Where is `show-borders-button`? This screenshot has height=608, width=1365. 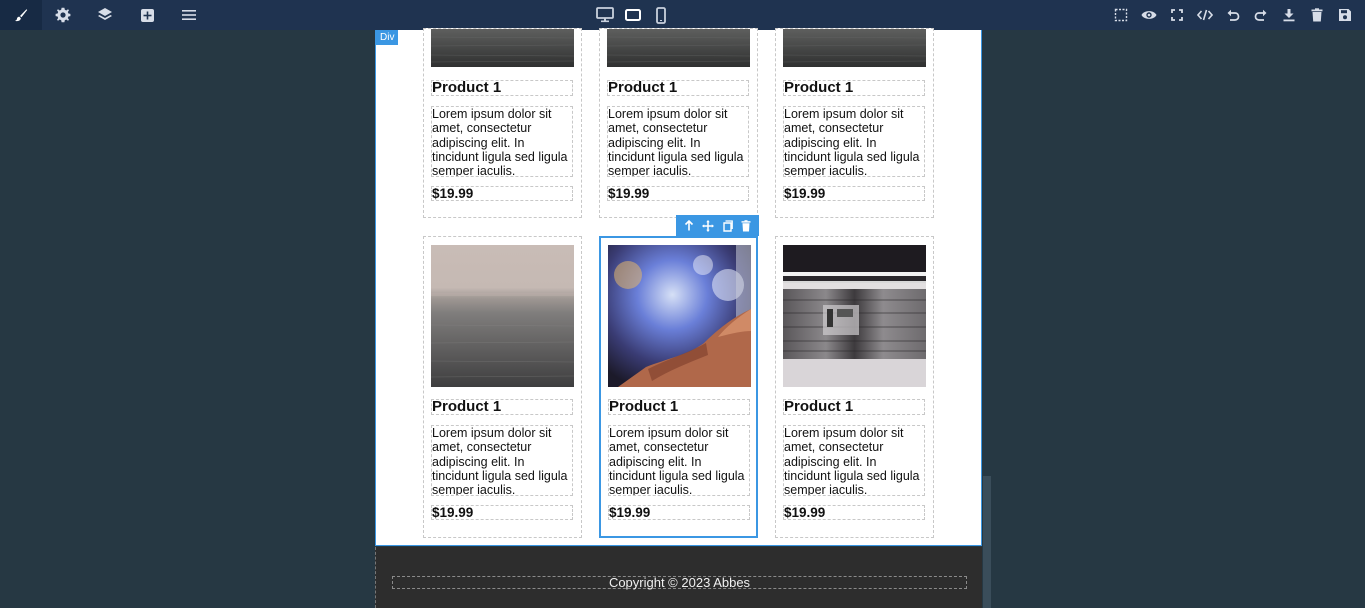 show-borders-button is located at coordinates (1121, 15).